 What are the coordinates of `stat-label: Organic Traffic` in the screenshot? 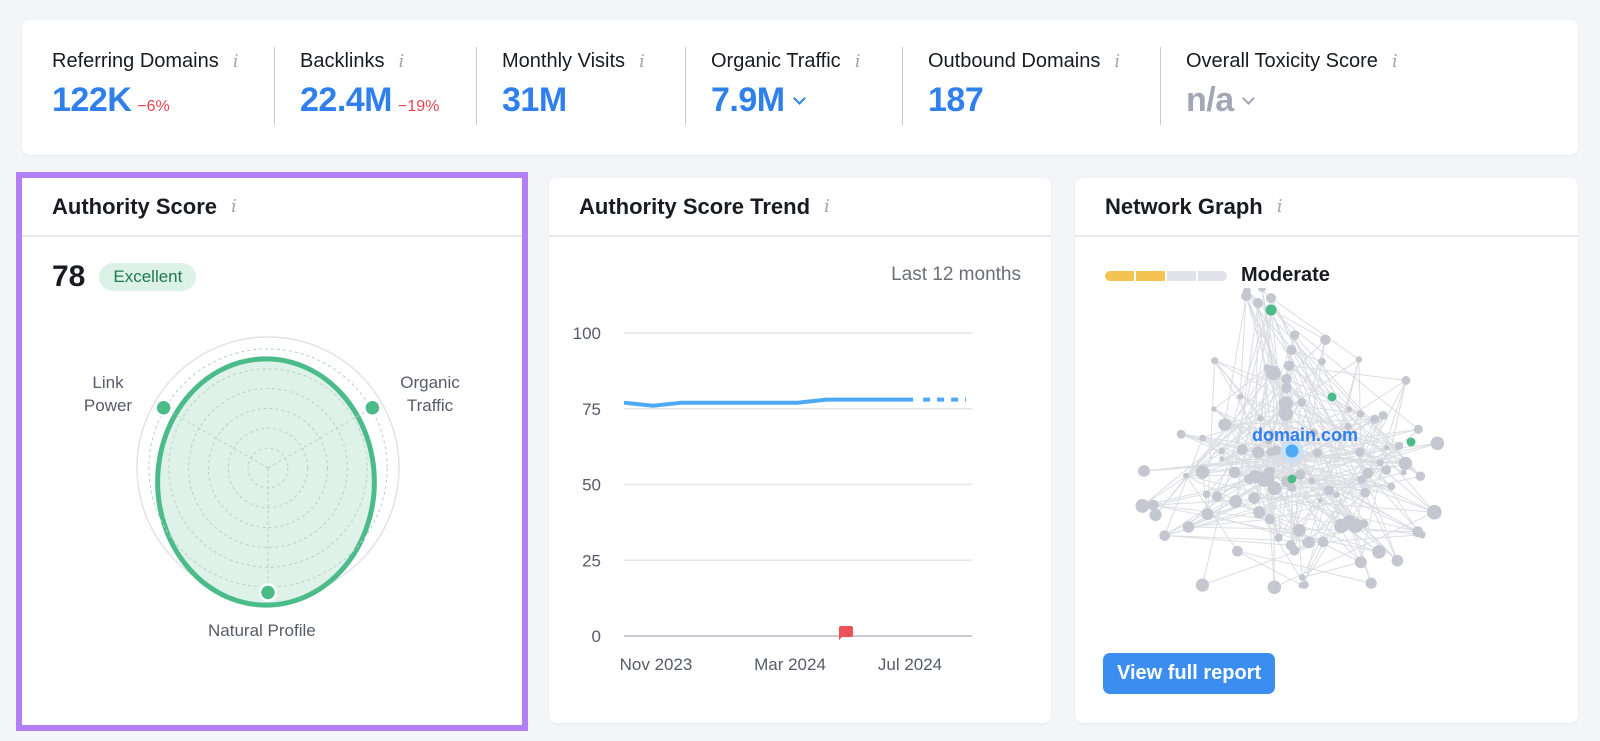 It's located at (776, 61).